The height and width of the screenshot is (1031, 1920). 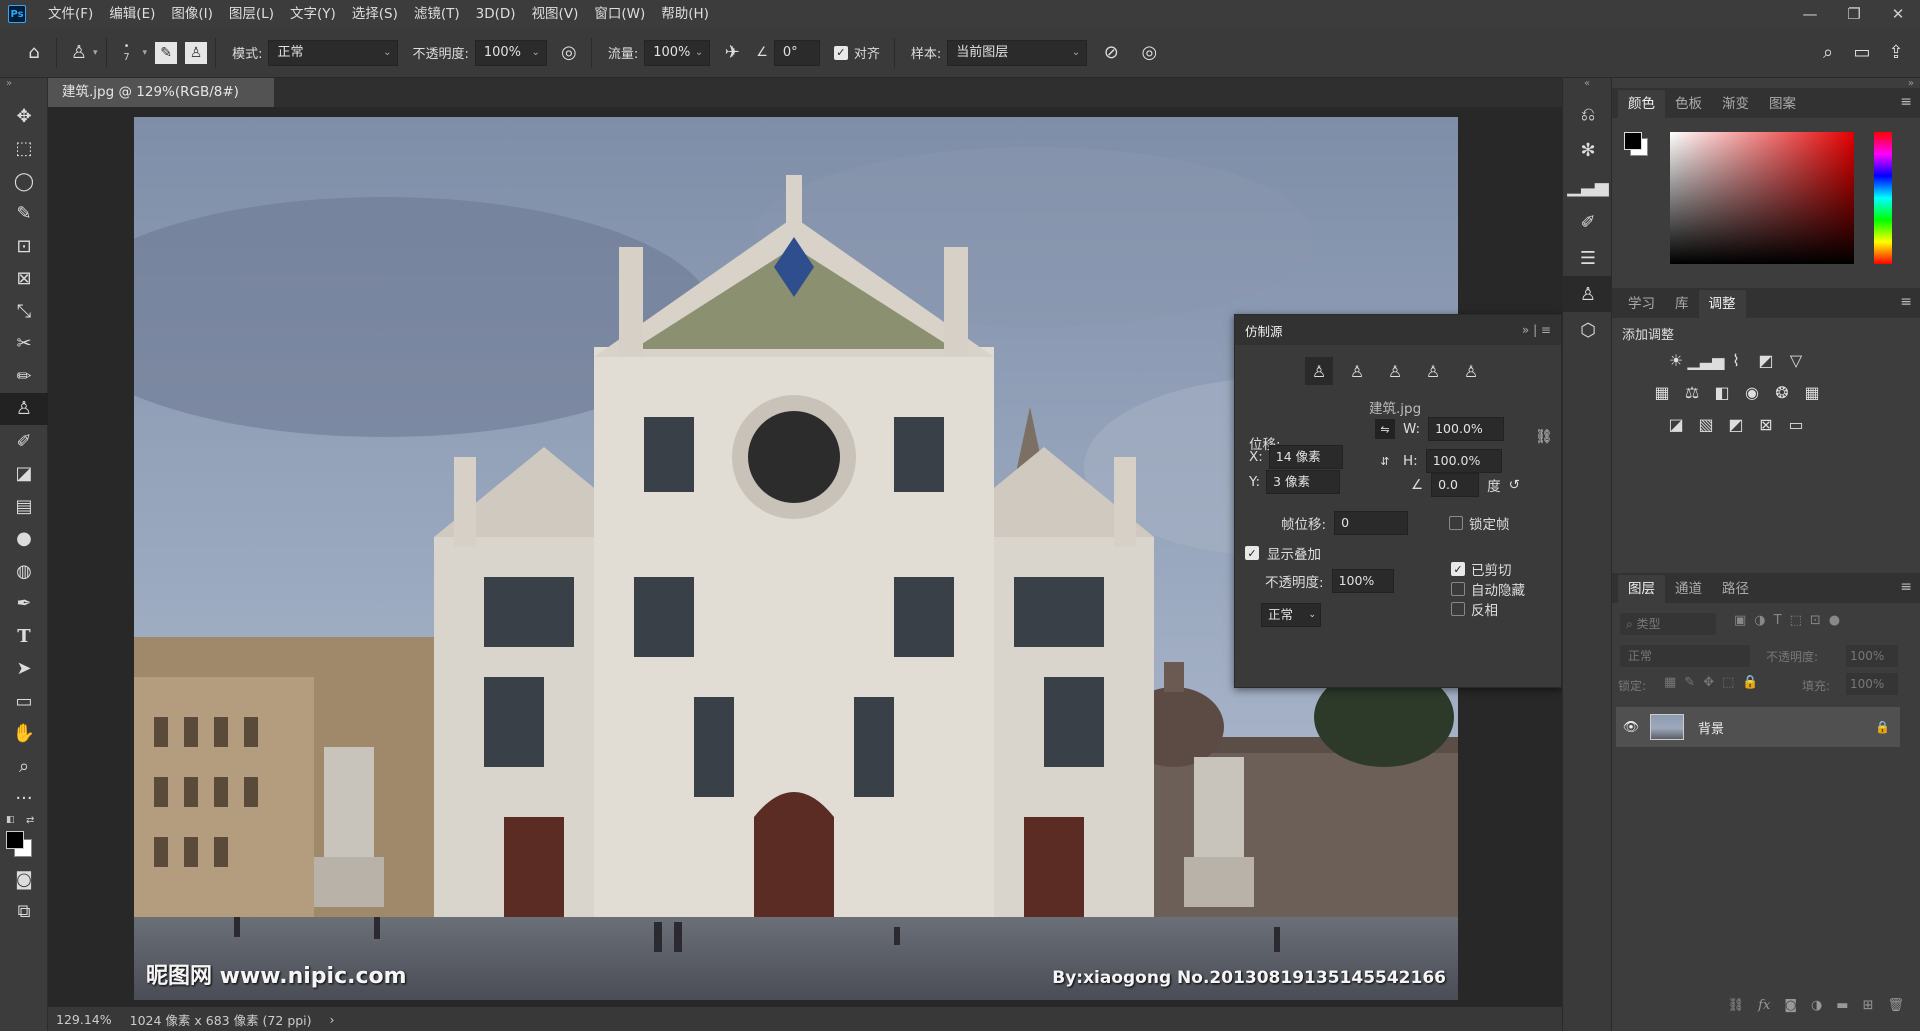 What do you see at coordinates (1898, 14) in the screenshot?
I see `close-window-button: ✕` at bounding box center [1898, 14].